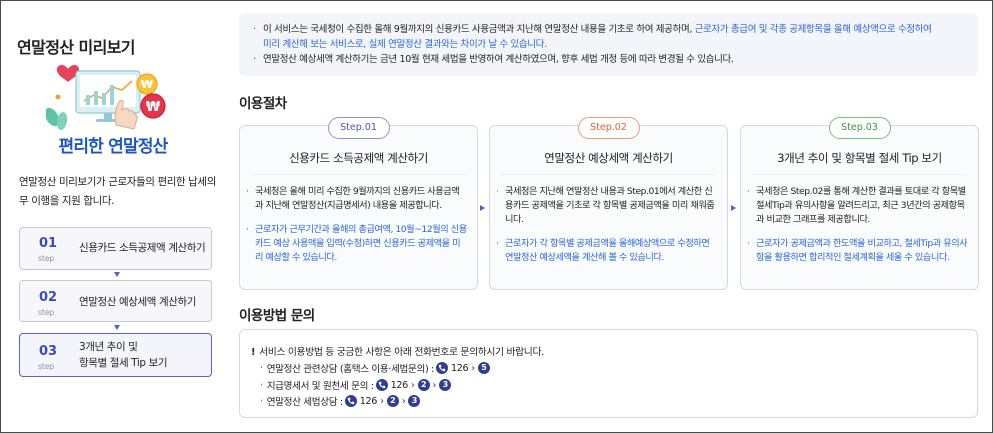 This screenshot has width=993, height=433. I want to click on step-pill: Step.03, so click(859, 128).